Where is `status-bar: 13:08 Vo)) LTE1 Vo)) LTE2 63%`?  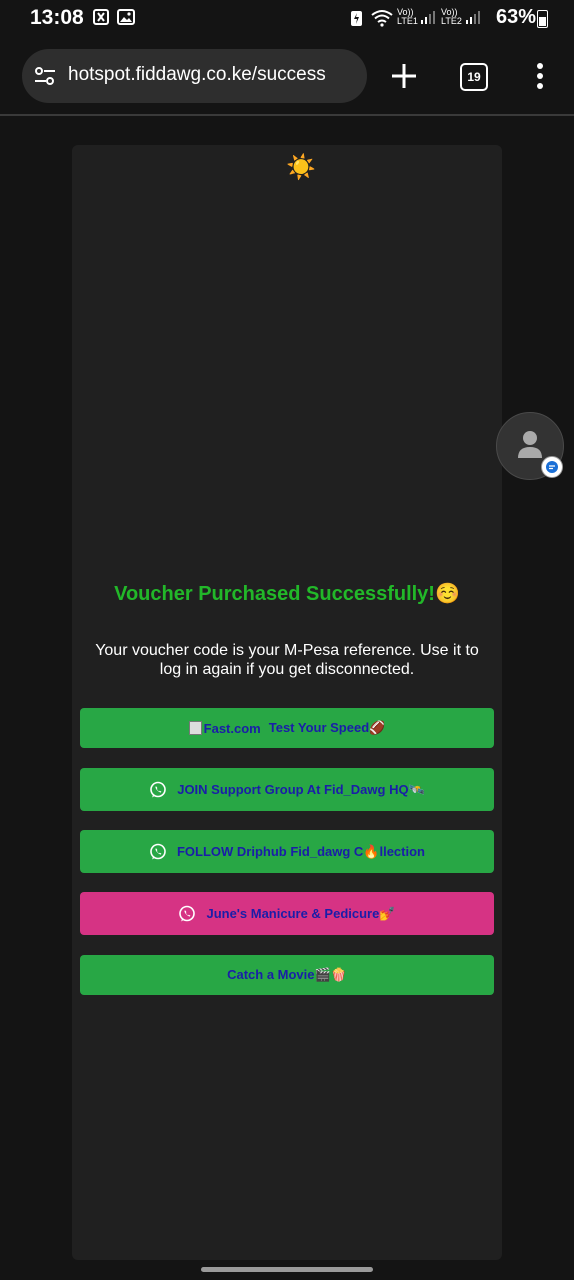 status-bar: 13:08 Vo)) LTE1 Vo)) LTE2 63% is located at coordinates (287, 19).